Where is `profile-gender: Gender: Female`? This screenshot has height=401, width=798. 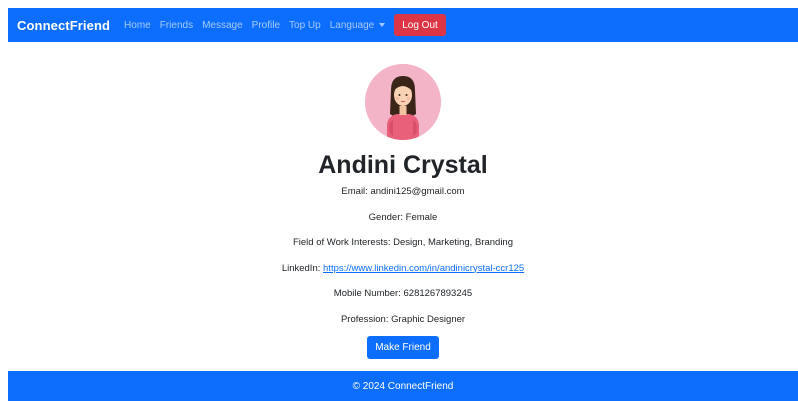
profile-gender: Gender: Female is located at coordinates (403, 218).